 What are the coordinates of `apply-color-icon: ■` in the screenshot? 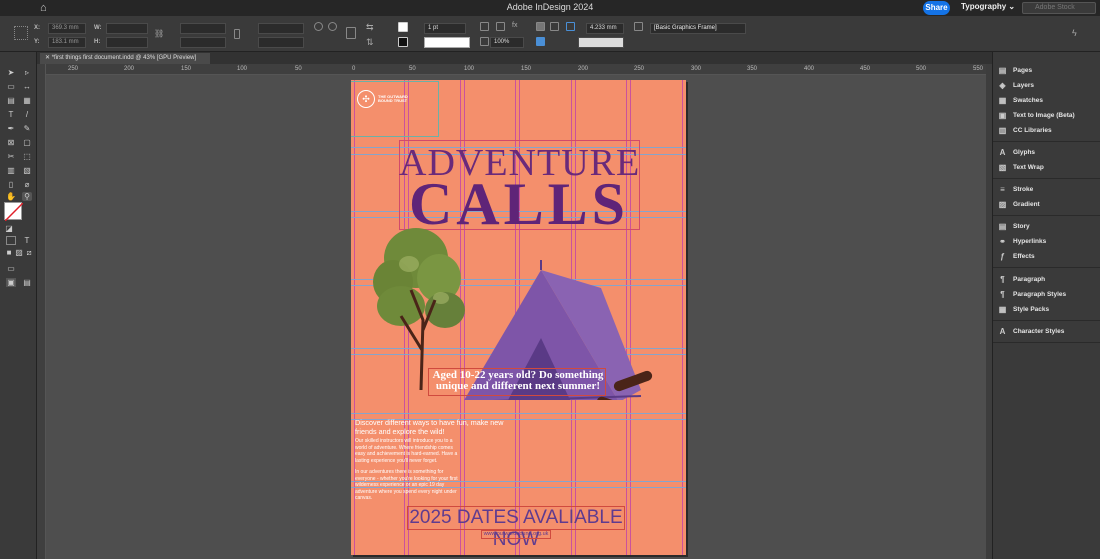 It's located at (9, 252).